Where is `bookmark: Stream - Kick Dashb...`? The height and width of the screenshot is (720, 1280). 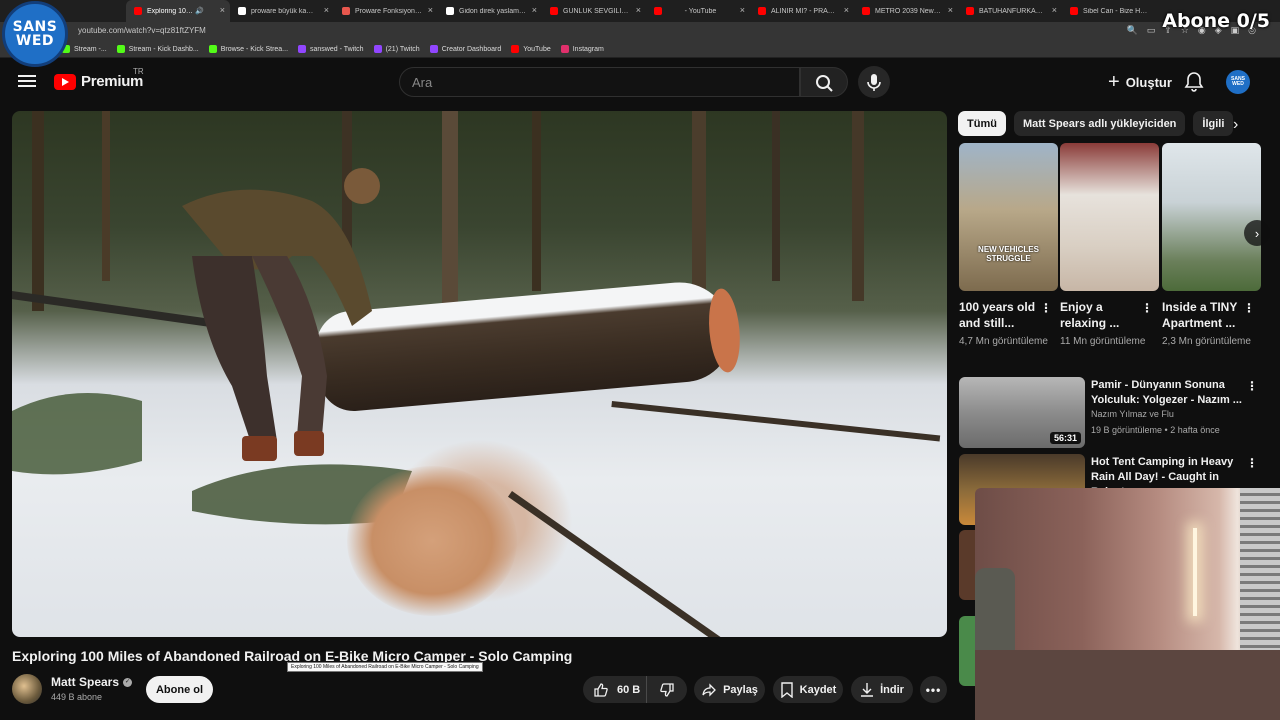 bookmark: Stream - Kick Dashb... is located at coordinates (157, 49).